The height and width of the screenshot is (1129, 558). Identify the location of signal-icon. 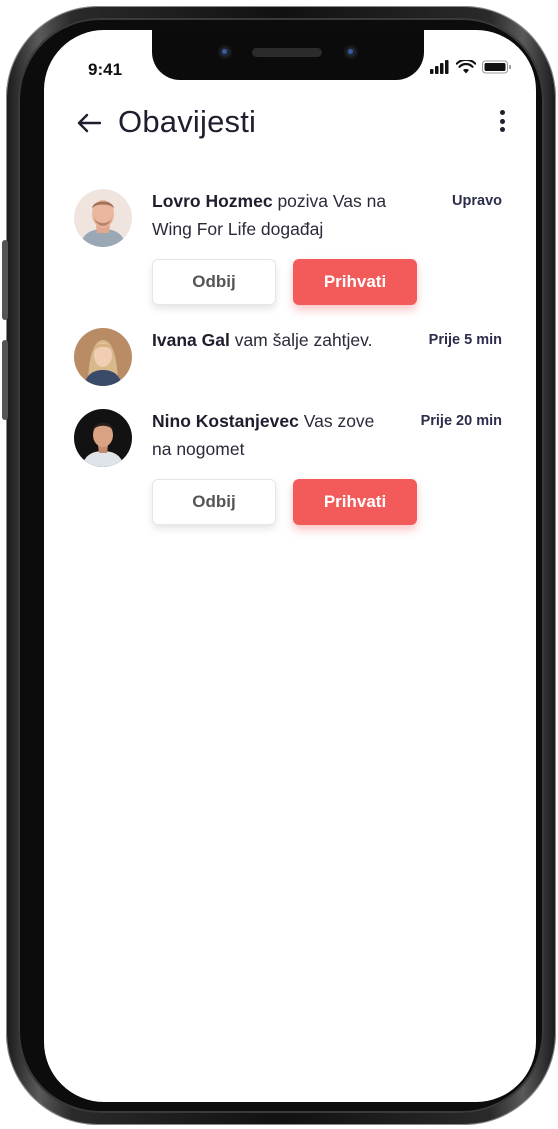
(439, 67).